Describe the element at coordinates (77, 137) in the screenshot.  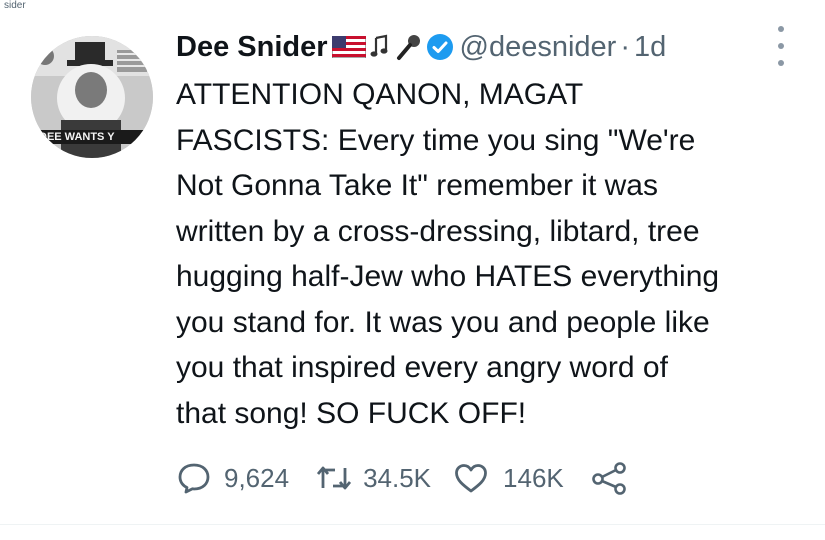
I see `avatar-caption: DEE WANTS Y` at that location.